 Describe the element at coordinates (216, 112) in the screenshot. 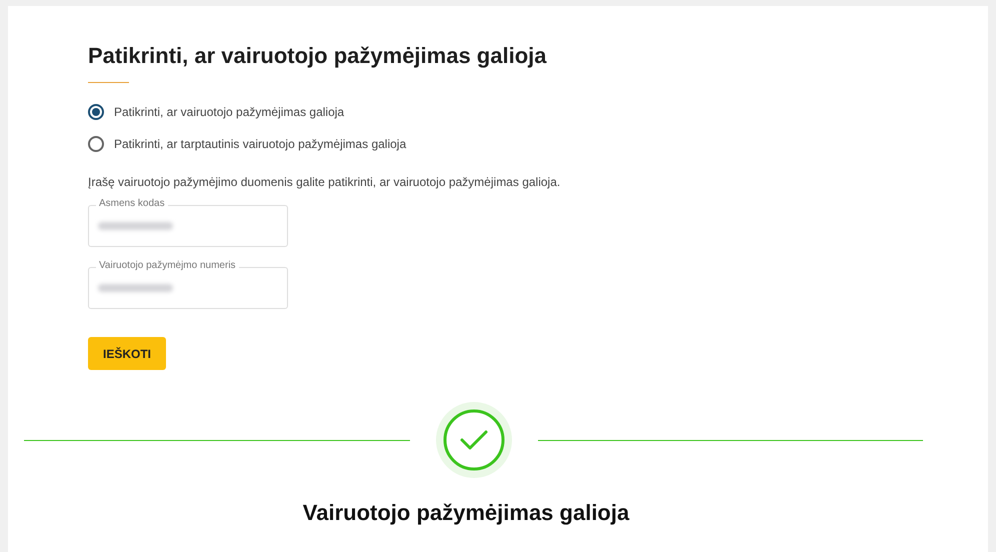

I see `radio-option: Patikrinti, ar vairuotojo pažymėjimas galioja` at that location.